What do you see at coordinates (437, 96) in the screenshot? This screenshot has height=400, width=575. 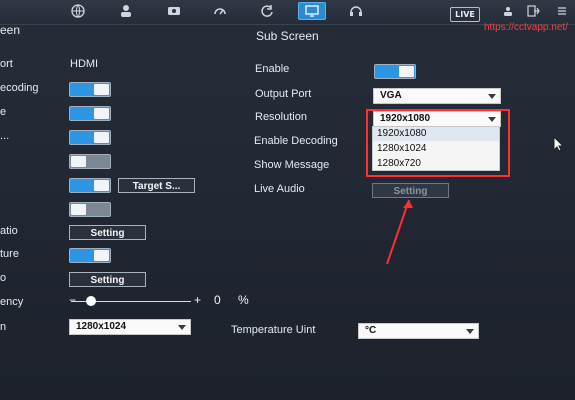 I see `output-port-select: VGA` at bounding box center [437, 96].